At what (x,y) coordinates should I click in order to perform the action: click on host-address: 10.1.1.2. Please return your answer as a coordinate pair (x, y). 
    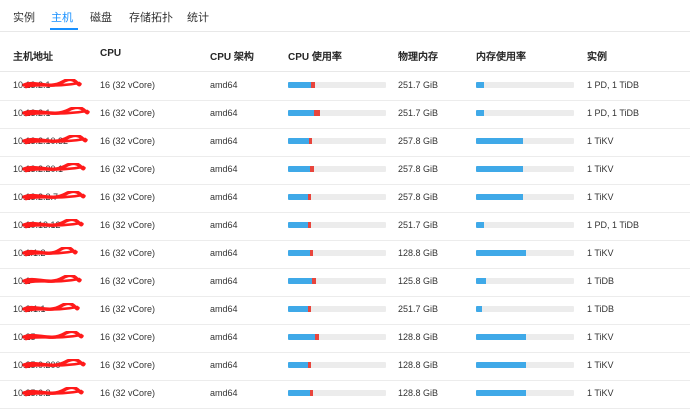
    Looking at the image, I should click on (29, 253).